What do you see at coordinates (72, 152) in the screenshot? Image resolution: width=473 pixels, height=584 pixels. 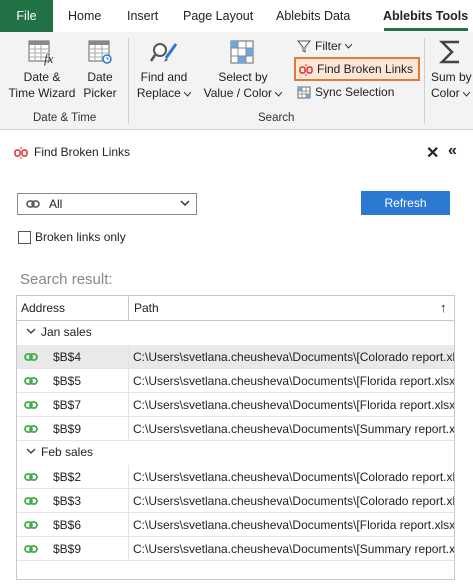 I see `pane-title: Find Broken Links` at bounding box center [72, 152].